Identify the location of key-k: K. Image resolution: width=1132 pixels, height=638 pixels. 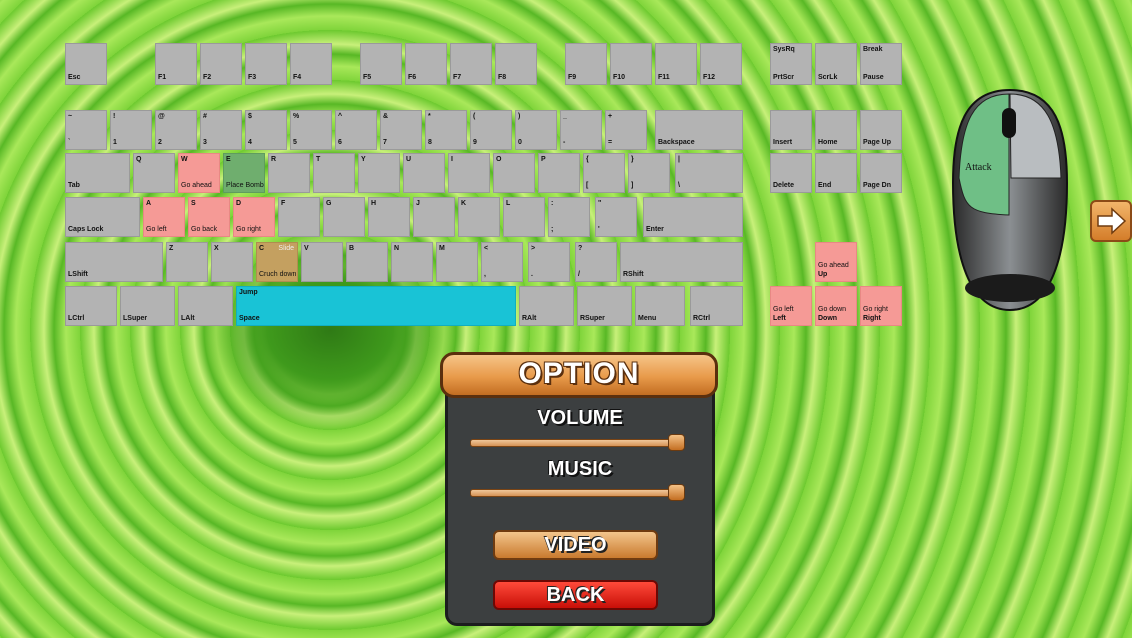
(479, 217).